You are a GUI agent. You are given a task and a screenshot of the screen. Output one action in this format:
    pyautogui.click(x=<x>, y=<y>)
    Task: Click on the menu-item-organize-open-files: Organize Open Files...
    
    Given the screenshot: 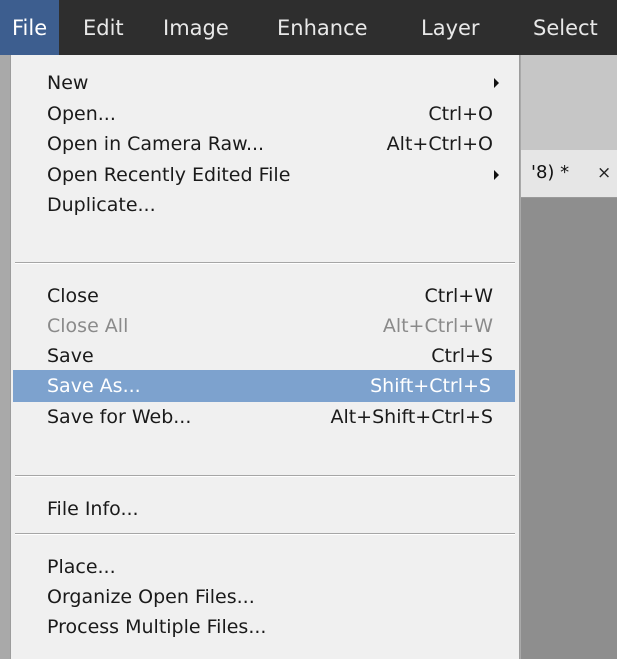 What is the action you would take?
    pyautogui.click(x=265, y=597)
    